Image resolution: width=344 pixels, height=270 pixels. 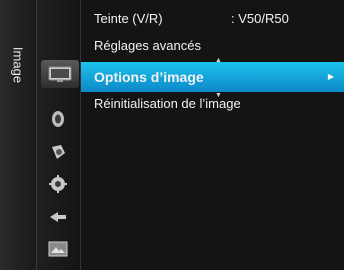 What do you see at coordinates (60, 74) in the screenshot?
I see `picture-icon` at bounding box center [60, 74].